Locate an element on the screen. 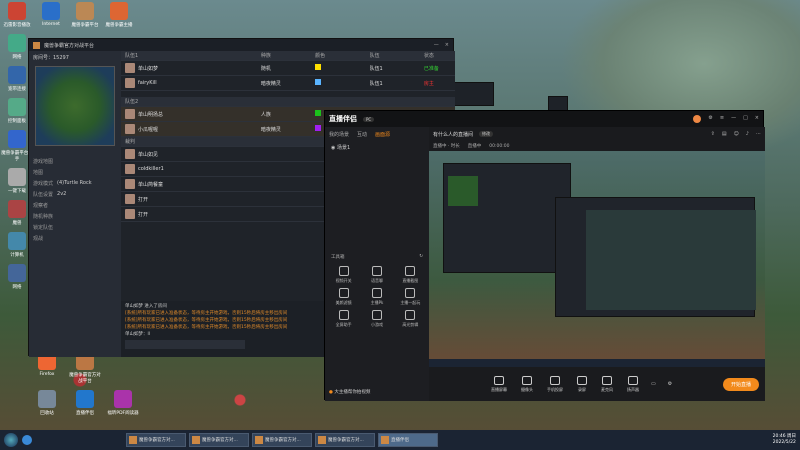  control-button: 直播屏幕 is located at coordinates (499, 384).